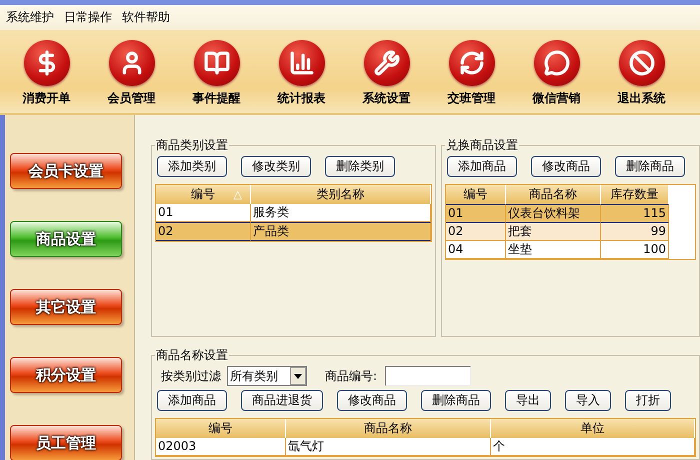 This screenshot has width=700, height=460. What do you see at coordinates (553, 232) in the screenshot?
I see `table-cell: 把套` at bounding box center [553, 232].